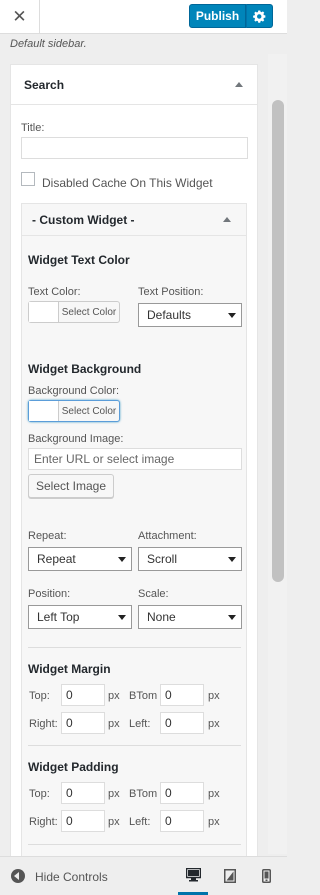 This screenshot has height=895, width=320. I want to click on tablet-icon, so click(230, 876).